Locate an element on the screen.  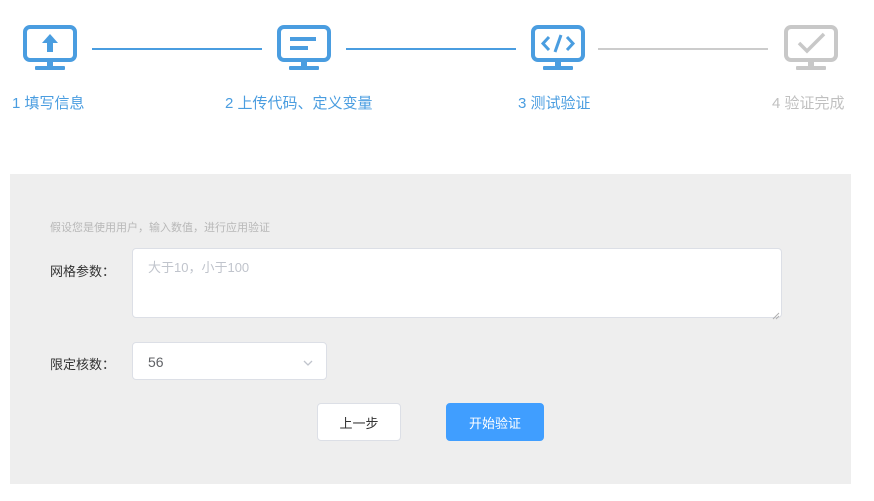
core-count-value: 56 is located at coordinates (156, 362).